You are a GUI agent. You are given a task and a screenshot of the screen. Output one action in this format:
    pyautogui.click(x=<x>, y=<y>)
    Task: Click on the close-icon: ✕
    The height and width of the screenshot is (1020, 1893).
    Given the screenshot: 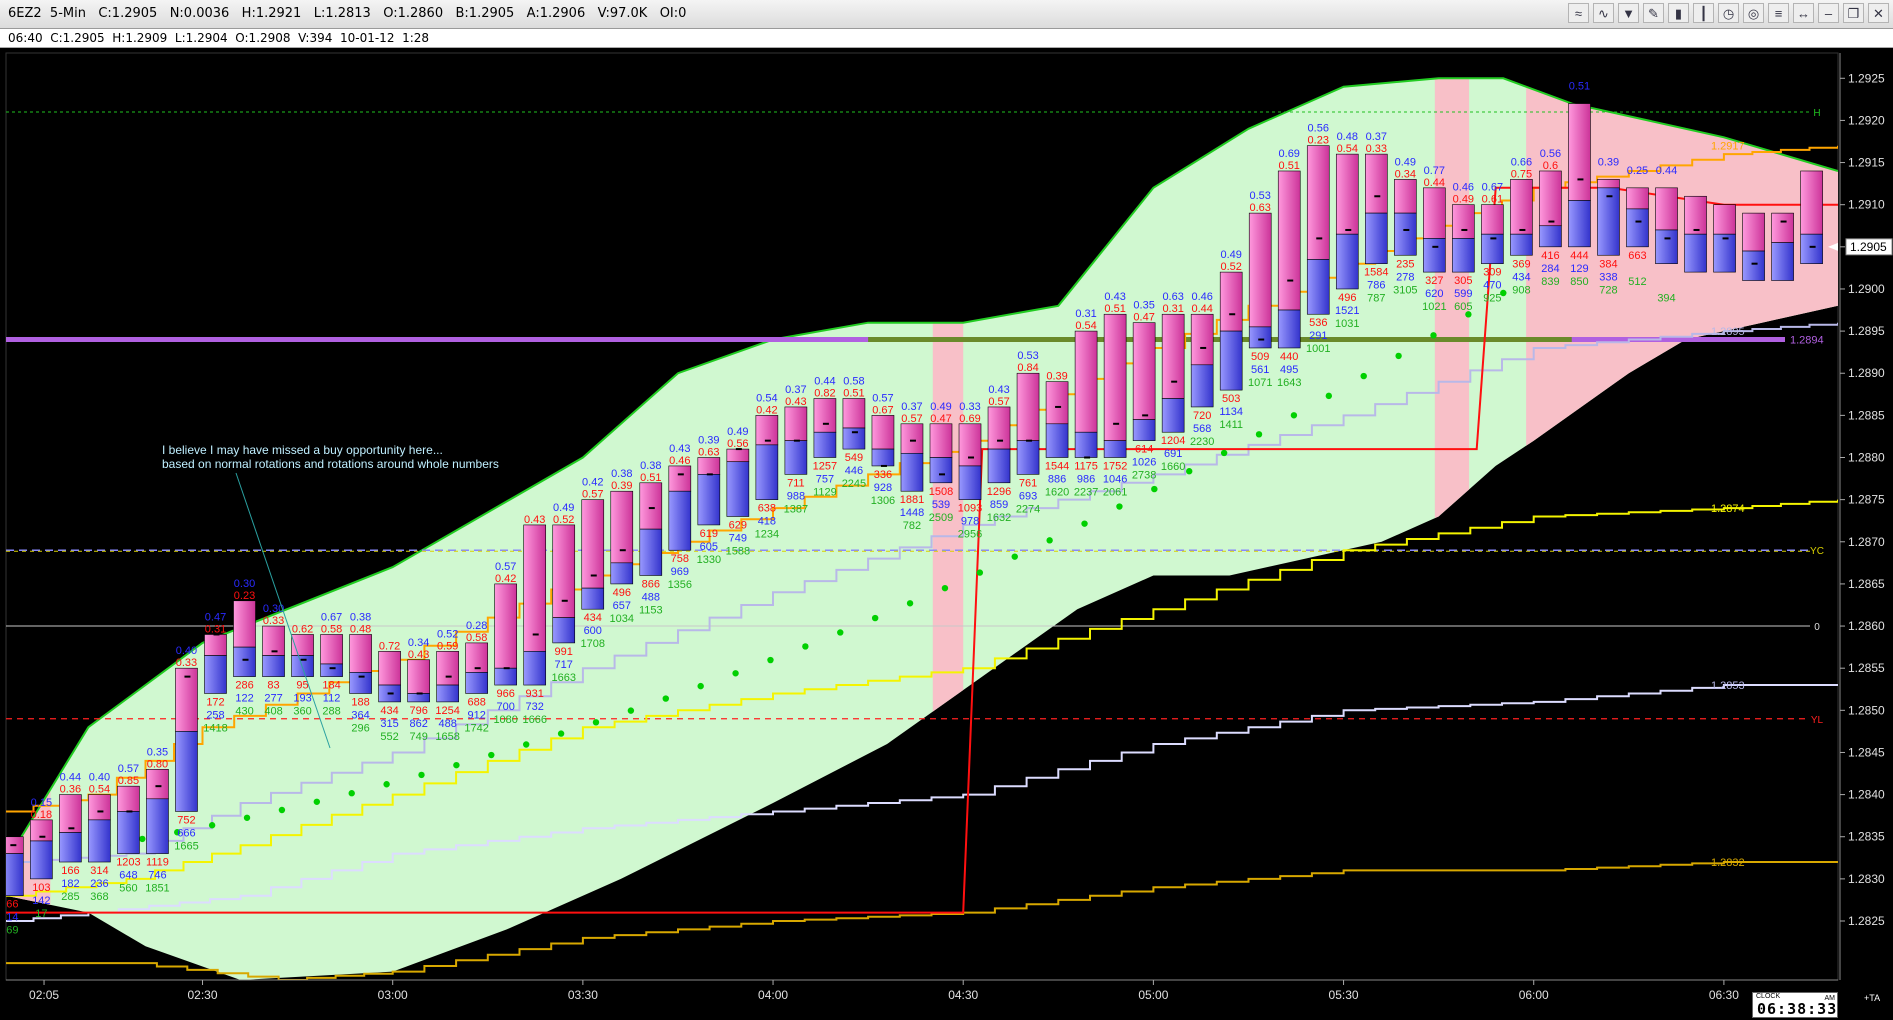 What is the action you would take?
    pyautogui.click(x=1878, y=13)
    